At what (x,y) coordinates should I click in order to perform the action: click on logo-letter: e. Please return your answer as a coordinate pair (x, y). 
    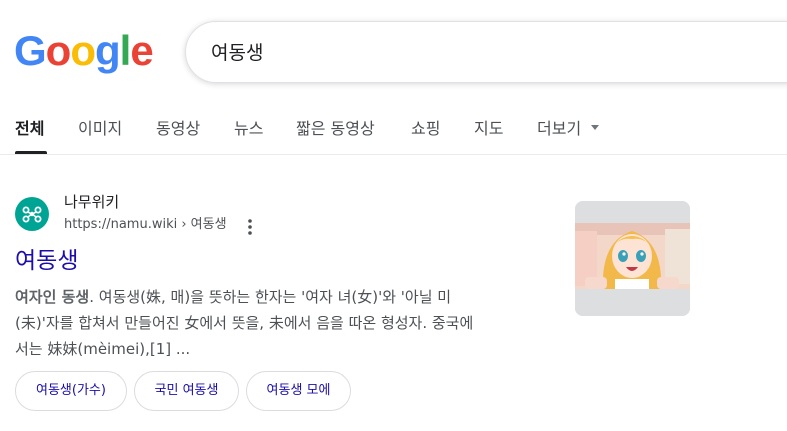
    Looking at the image, I should click on (141, 50).